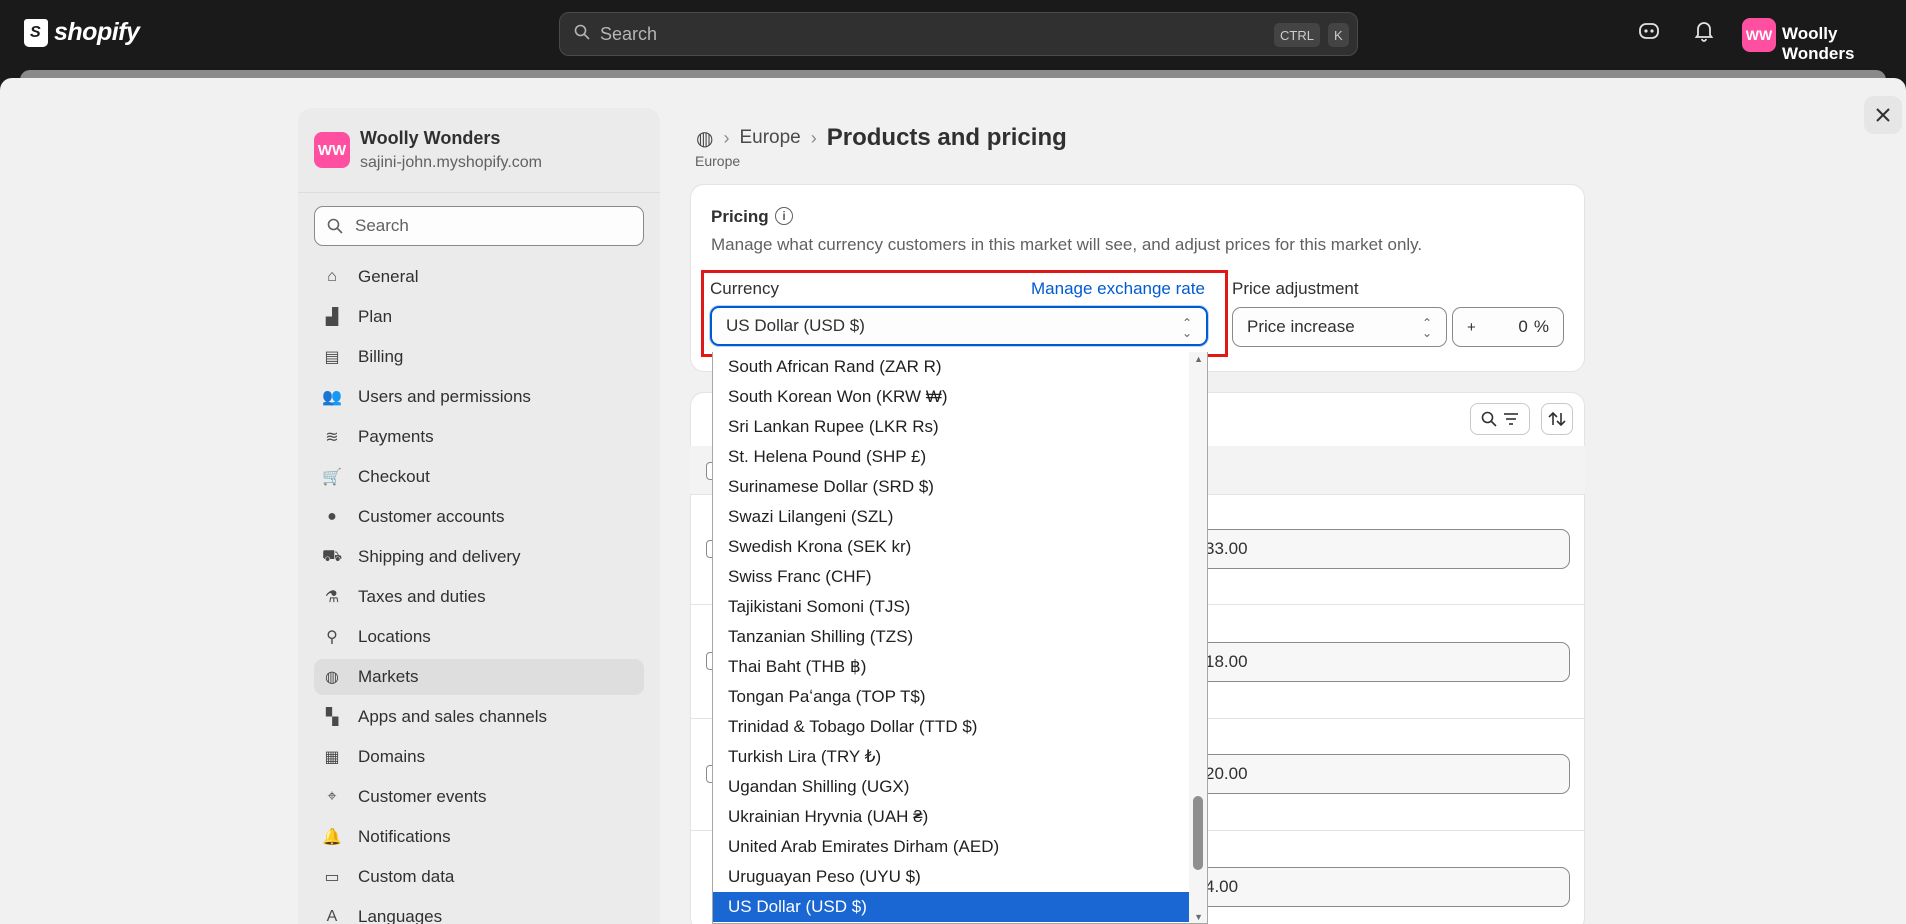 The image size is (1906, 924). Describe the element at coordinates (951, 607) in the screenshot. I see `currency-option: Tajikistani Somoni (TJS)` at that location.